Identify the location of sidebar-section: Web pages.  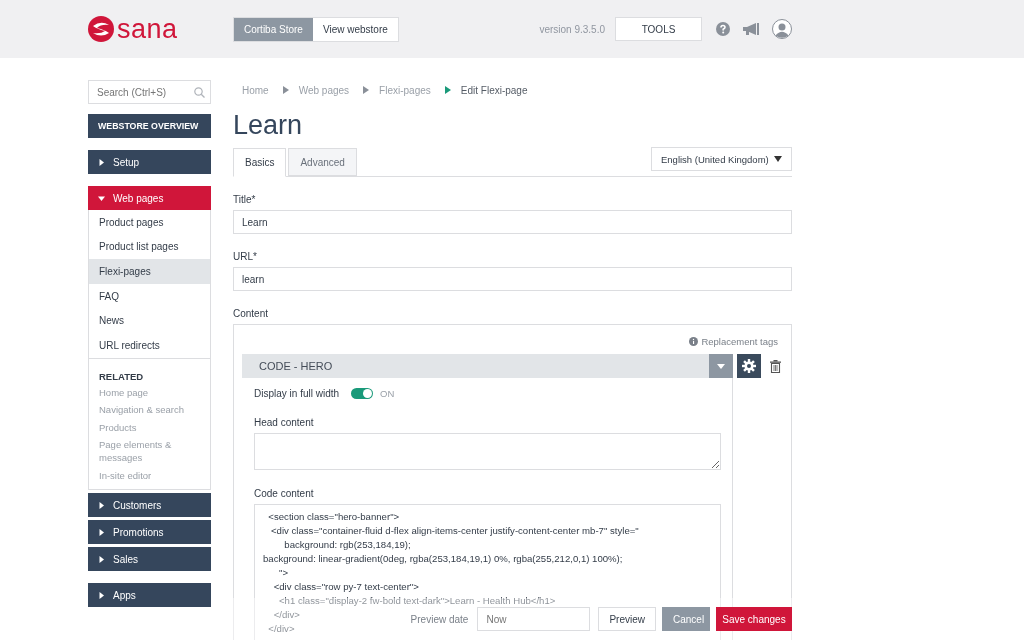
(149, 198).